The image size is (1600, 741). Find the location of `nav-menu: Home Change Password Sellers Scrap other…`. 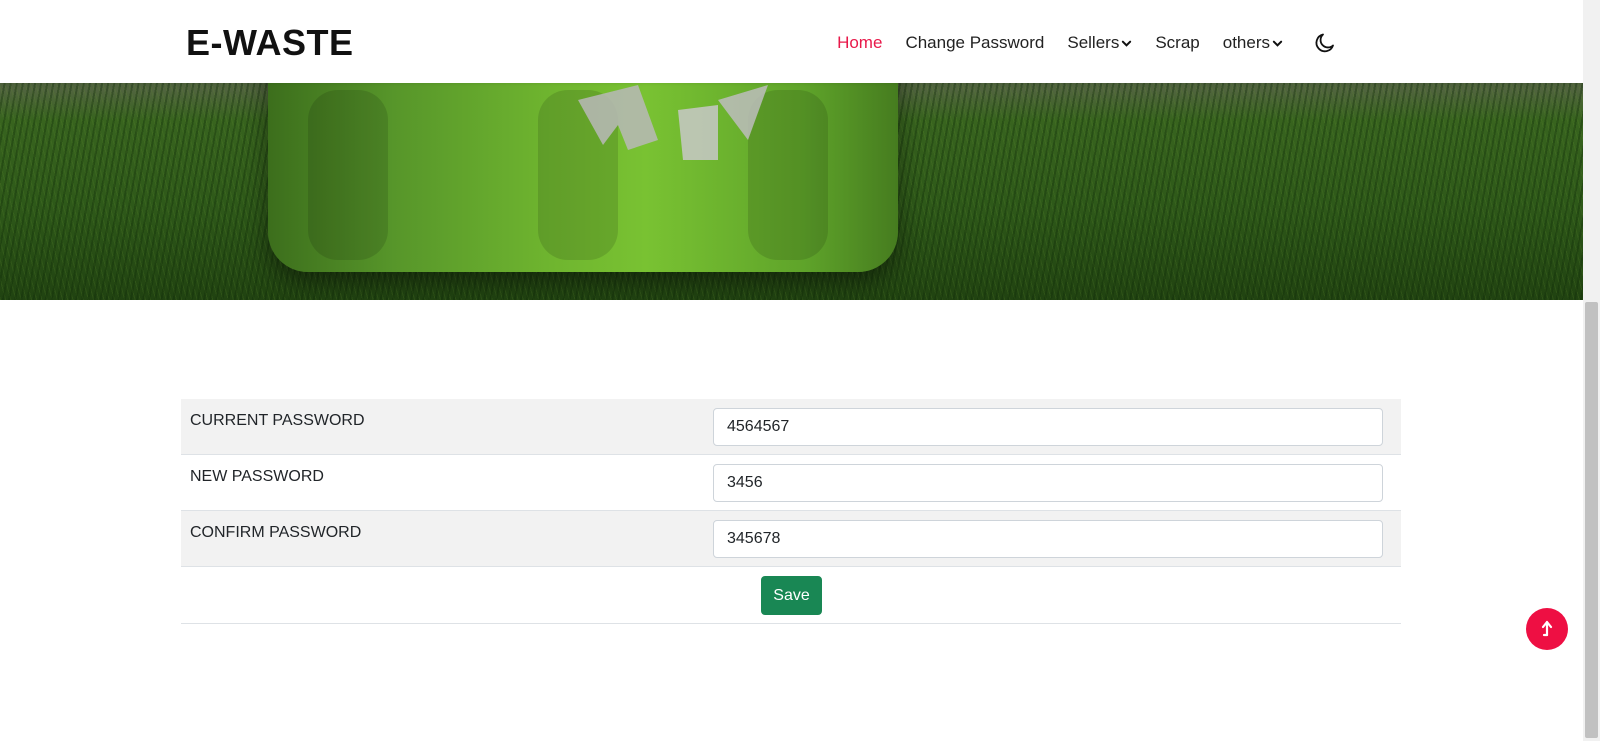

nav-menu: Home Change Password Sellers Scrap other… is located at coordinates (1075, 43).